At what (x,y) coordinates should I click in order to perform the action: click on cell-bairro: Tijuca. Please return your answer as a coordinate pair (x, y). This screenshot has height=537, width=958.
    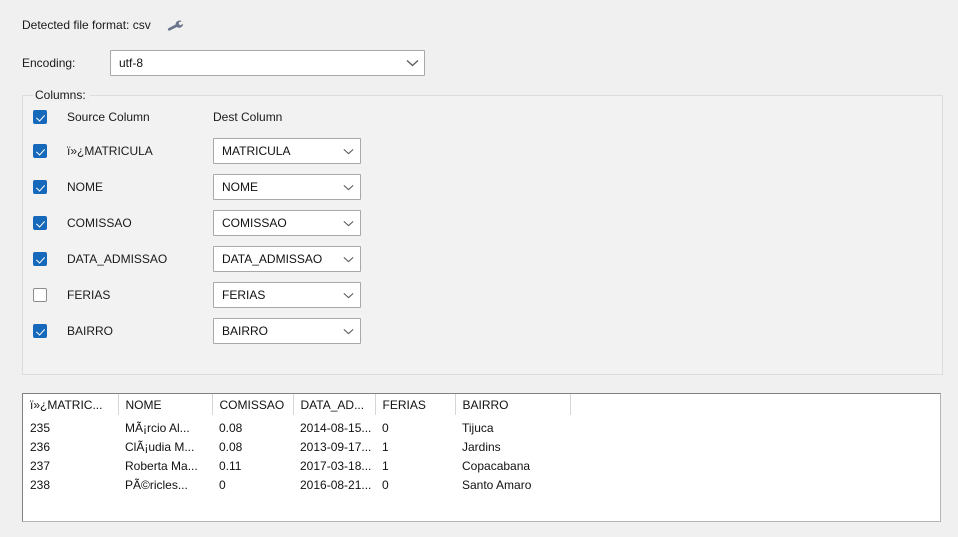
    Looking at the image, I should click on (478, 427).